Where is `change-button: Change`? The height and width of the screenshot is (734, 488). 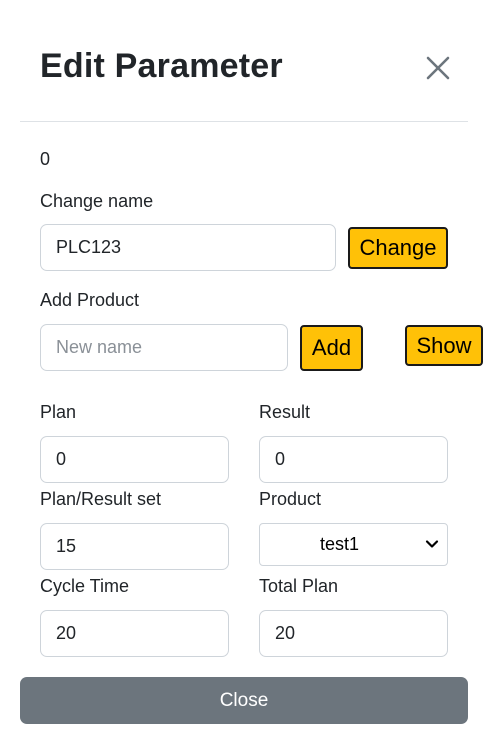
change-button: Change is located at coordinates (398, 248).